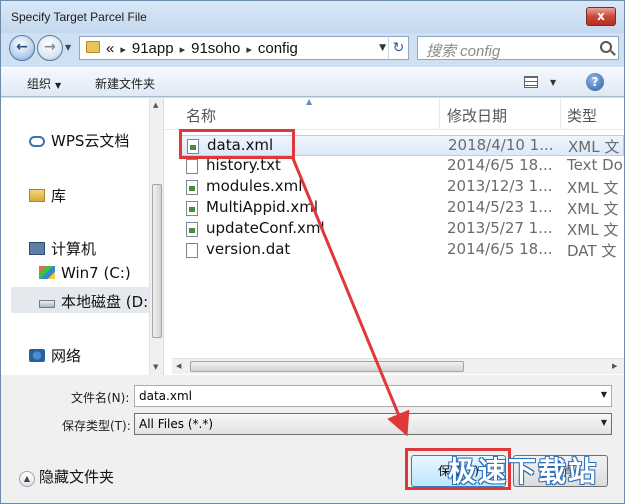 The width and height of the screenshot is (625, 504). Describe the element at coordinates (278, 48) in the screenshot. I see `breadcrumb-item-config: config` at that location.